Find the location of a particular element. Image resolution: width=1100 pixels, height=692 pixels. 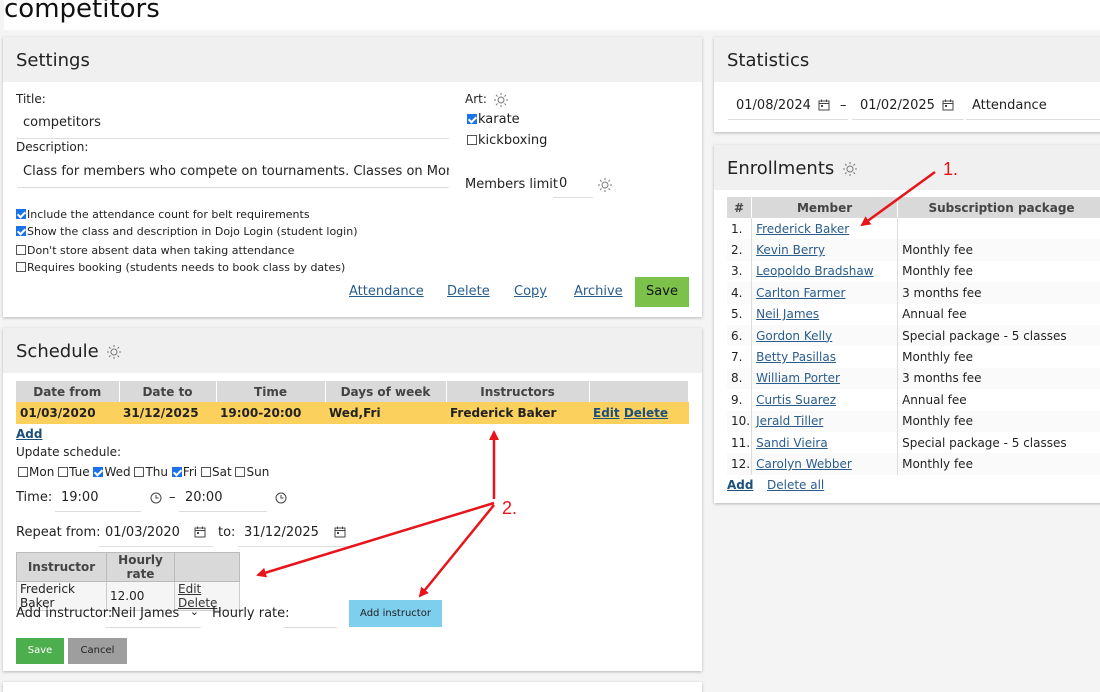

table-row: 1. Frederick Baker is located at coordinates (913, 229).